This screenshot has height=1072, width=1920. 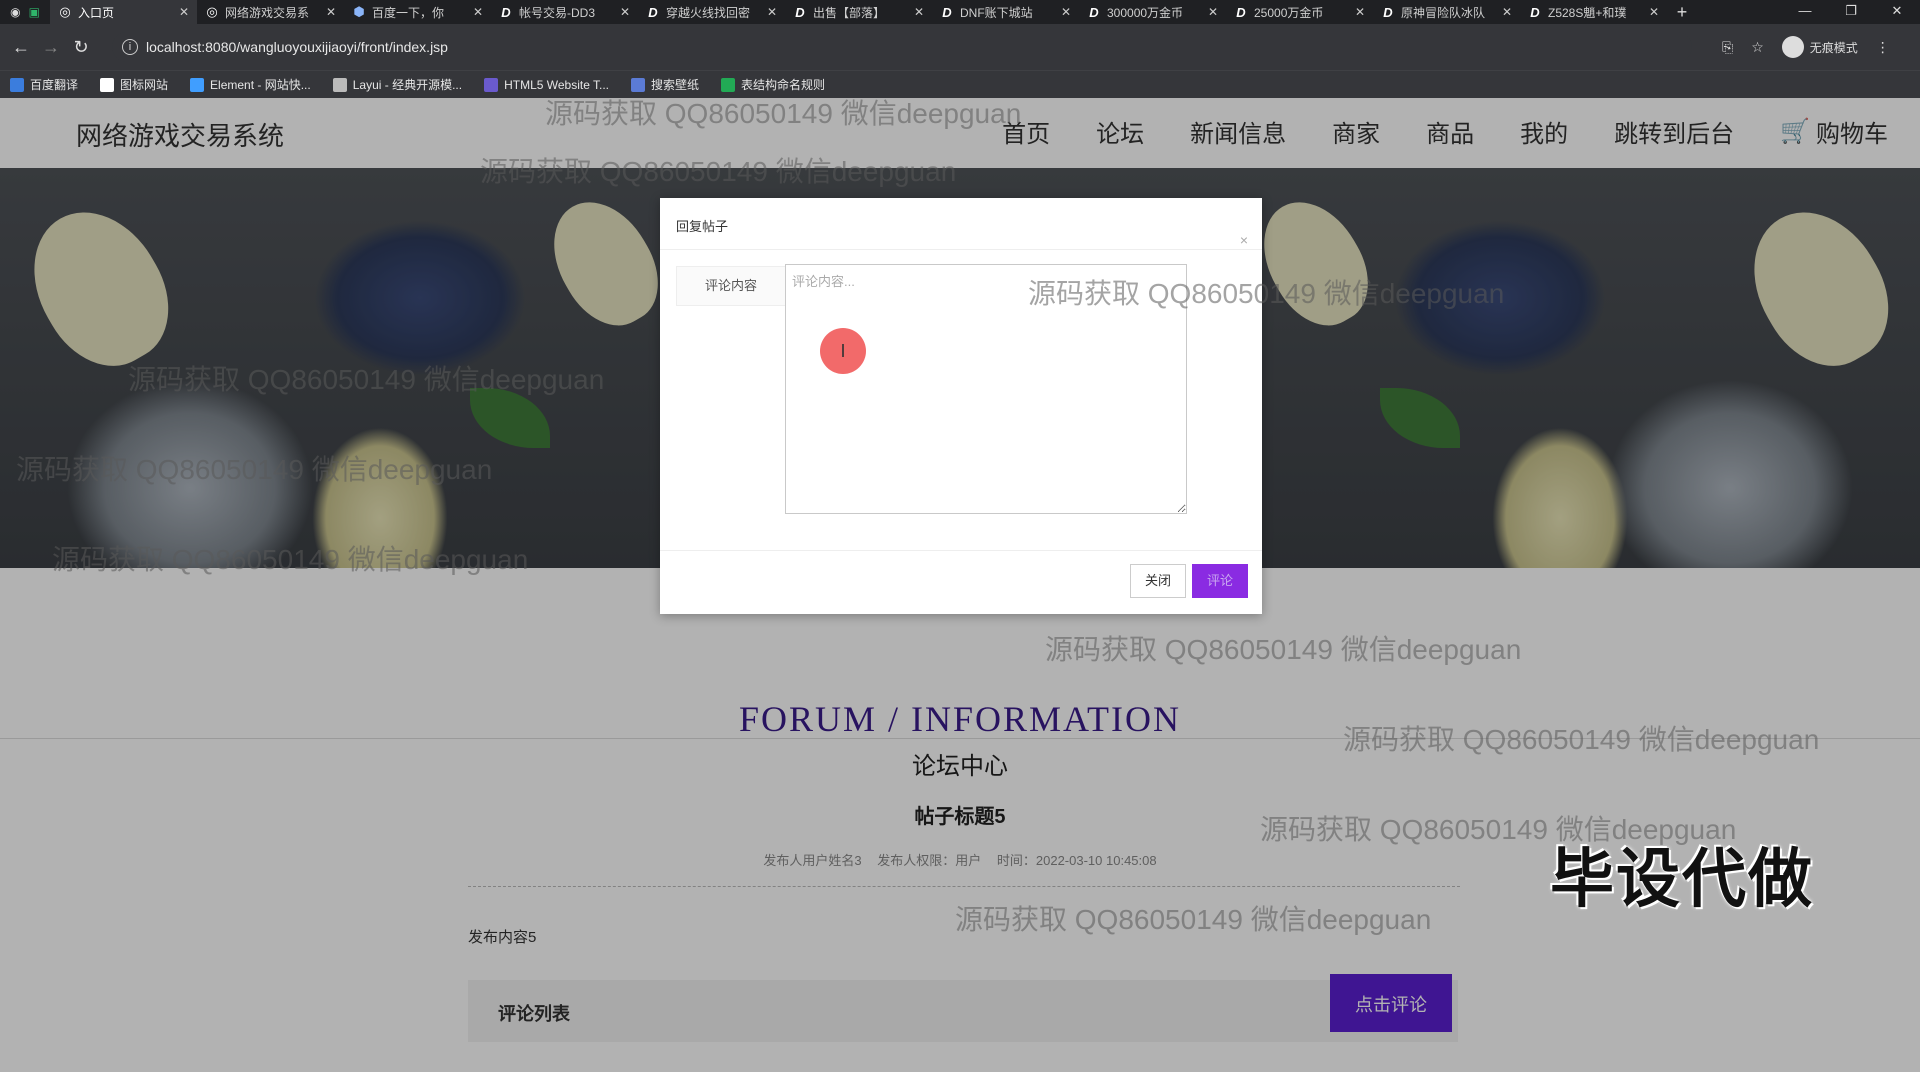 What do you see at coordinates (197, 84) in the screenshot?
I see `element-icon` at bounding box center [197, 84].